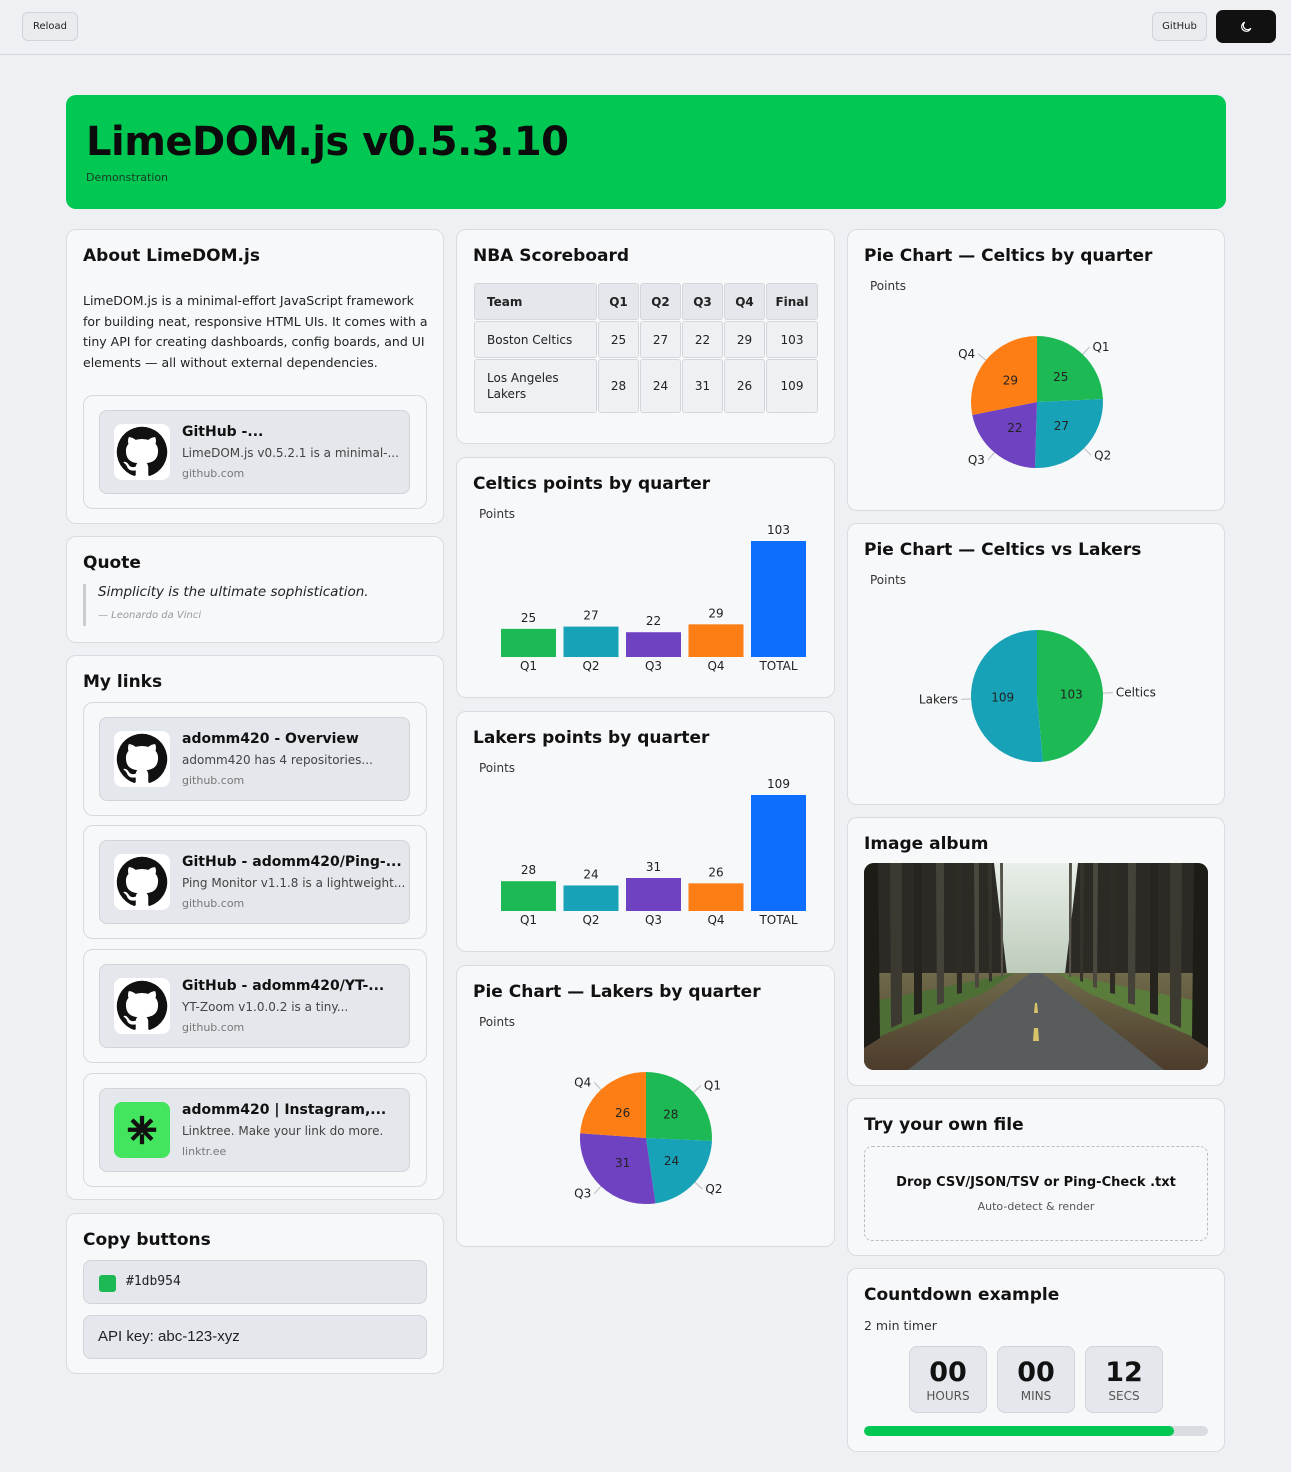 Image resolution: width=1291 pixels, height=1472 pixels. I want to click on slice-value-label: 26, so click(622, 1113).